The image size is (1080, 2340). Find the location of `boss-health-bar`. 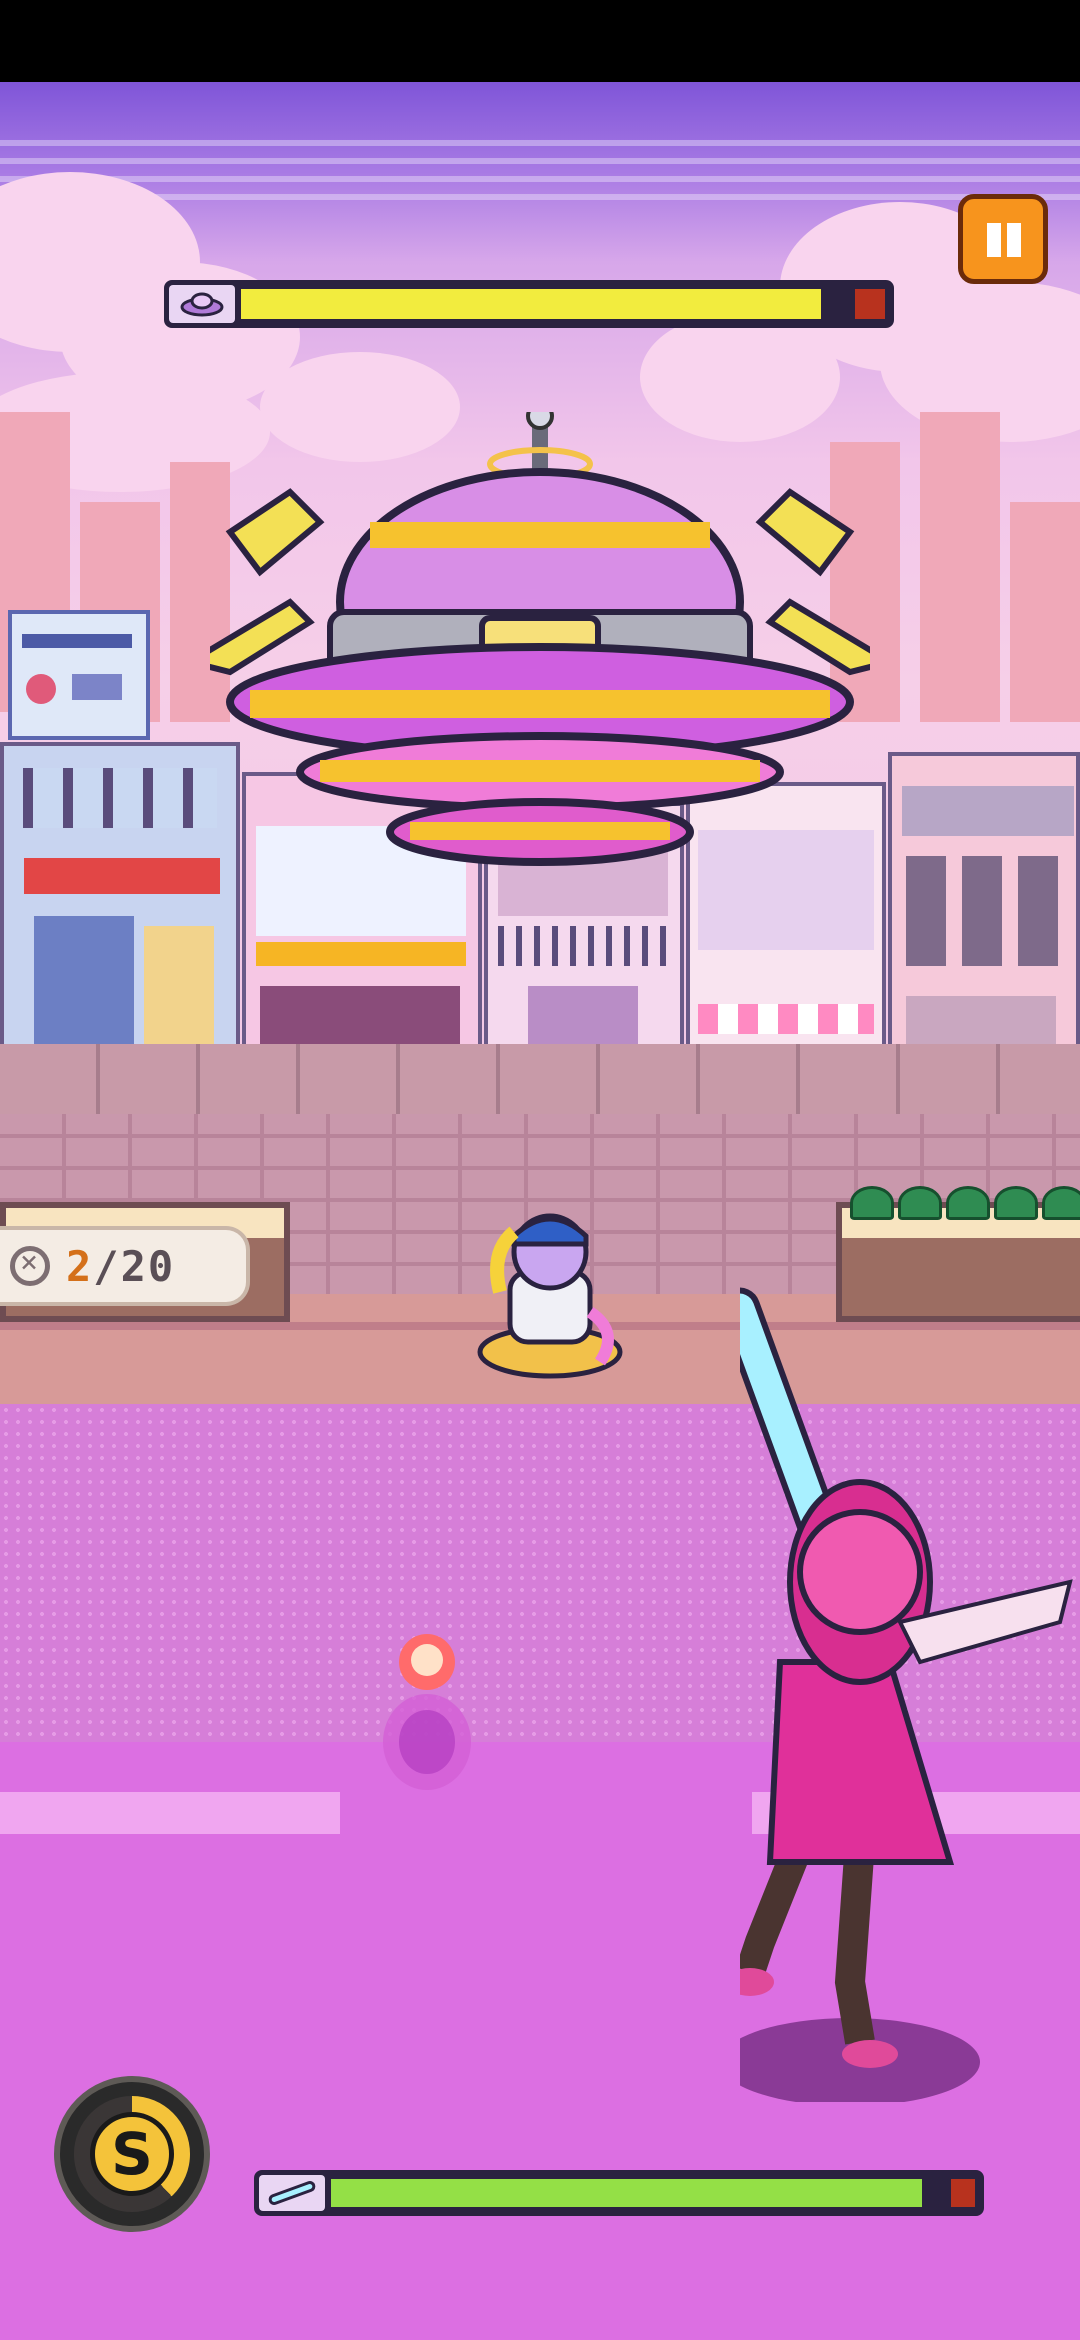

boss-health-bar is located at coordinates (529, 304).